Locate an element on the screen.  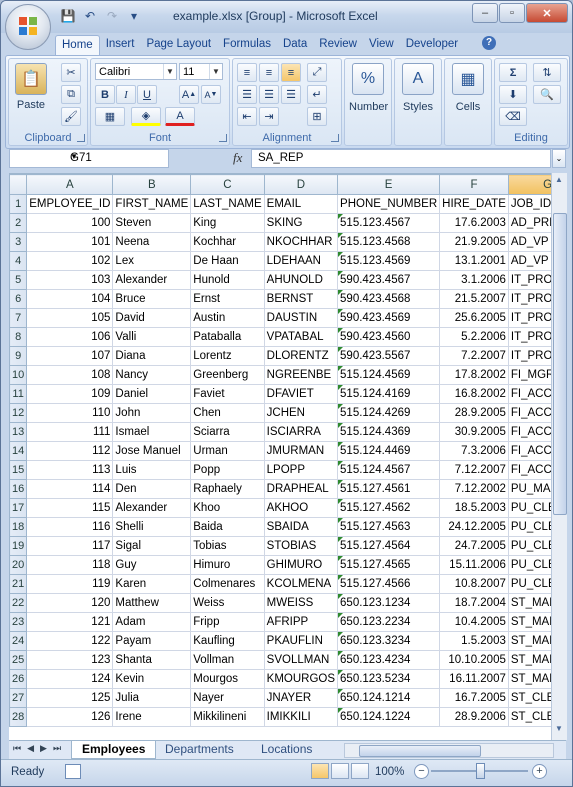
zoom-out-icon: − is located at coordinates (421, 771).